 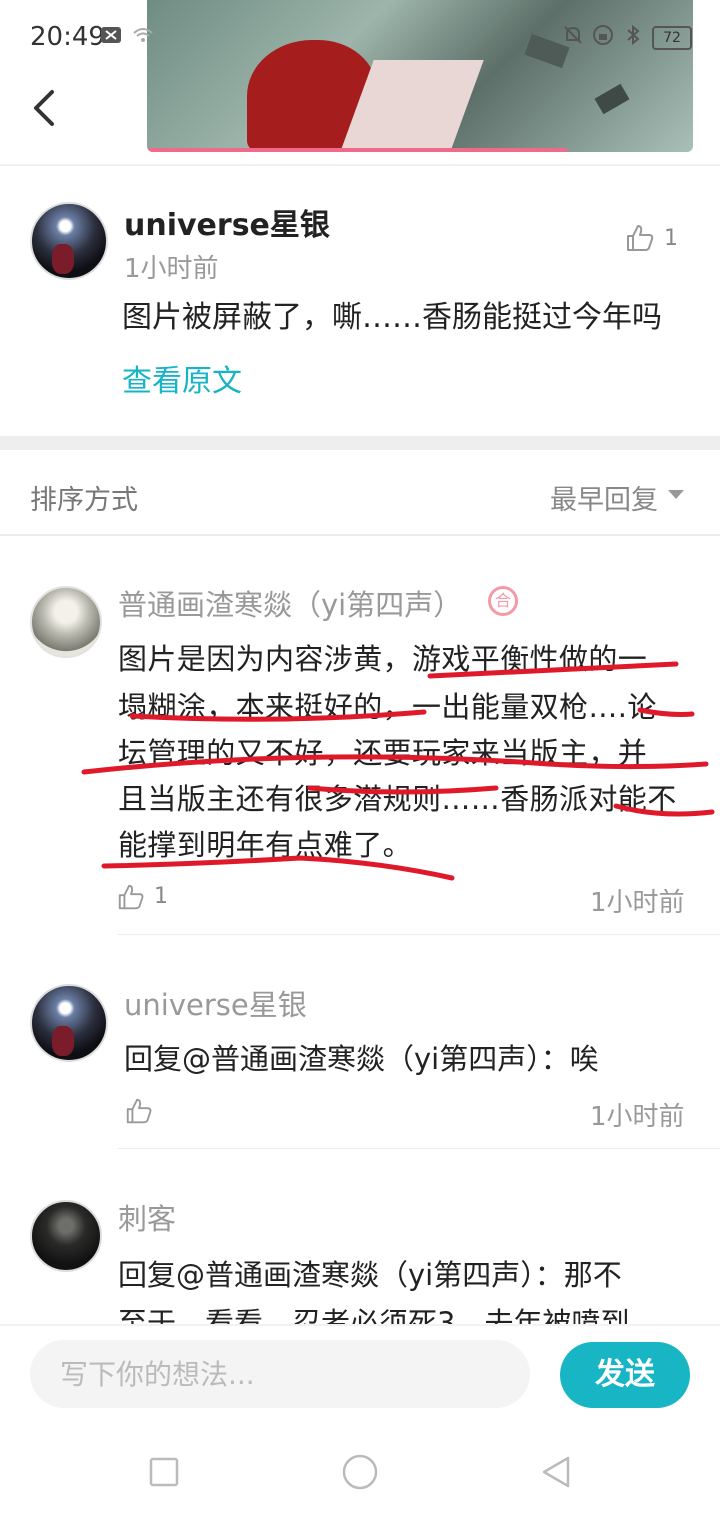 What do you see at coordinates (387, 707) in the screenshot?
I see `comment-text-line: 塌糊涂，本来挺好的，一出能量双枪….论` at bounding box center [387, 707].